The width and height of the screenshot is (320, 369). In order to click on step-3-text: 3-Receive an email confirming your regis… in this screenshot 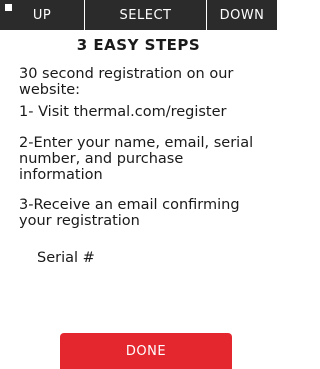, I will do `click(129, 213)`.